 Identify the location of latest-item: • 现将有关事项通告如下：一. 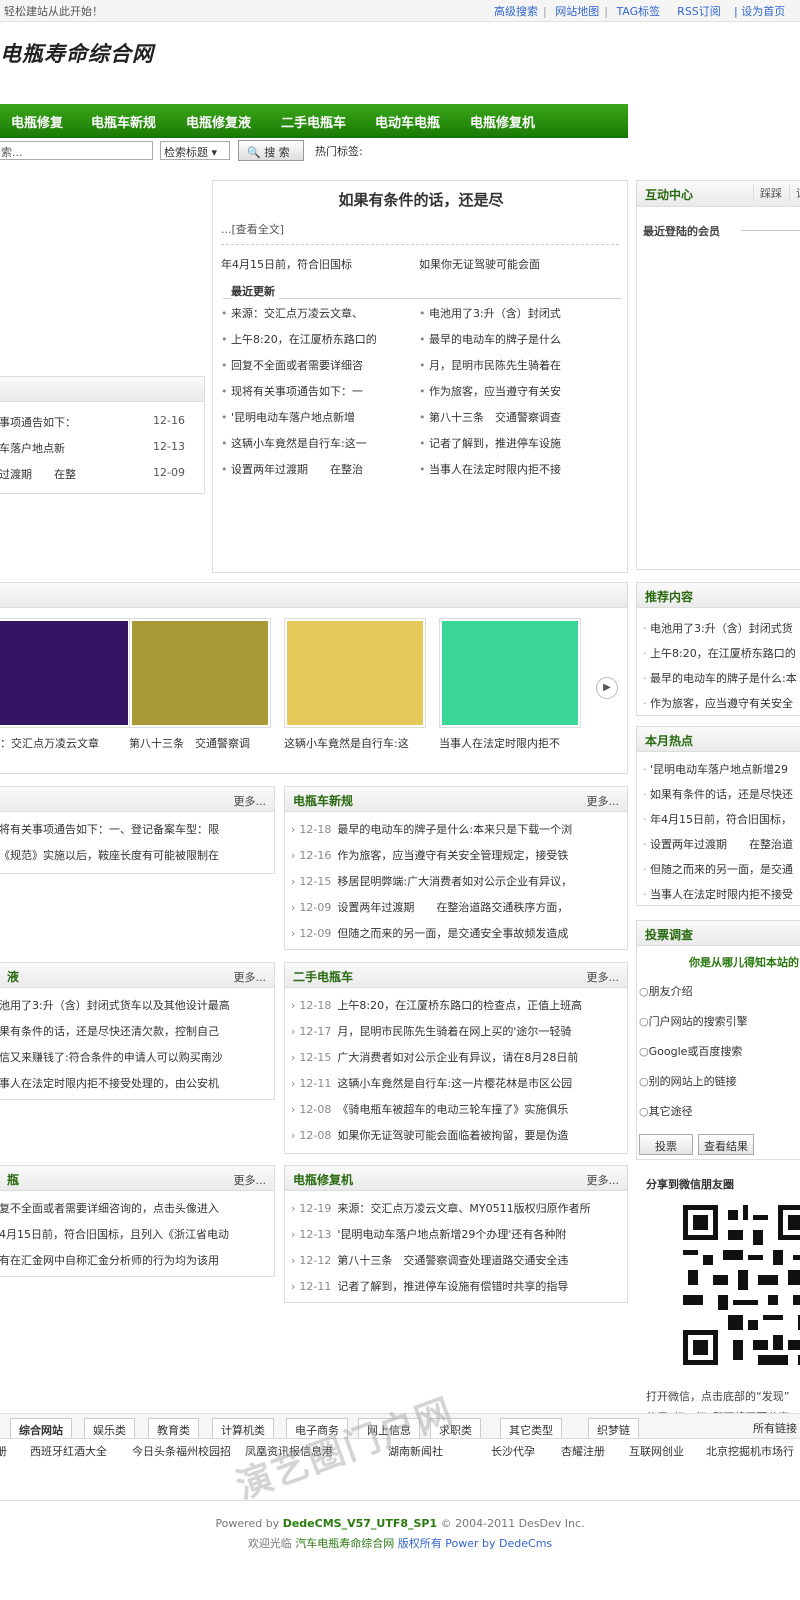
(316, 391).